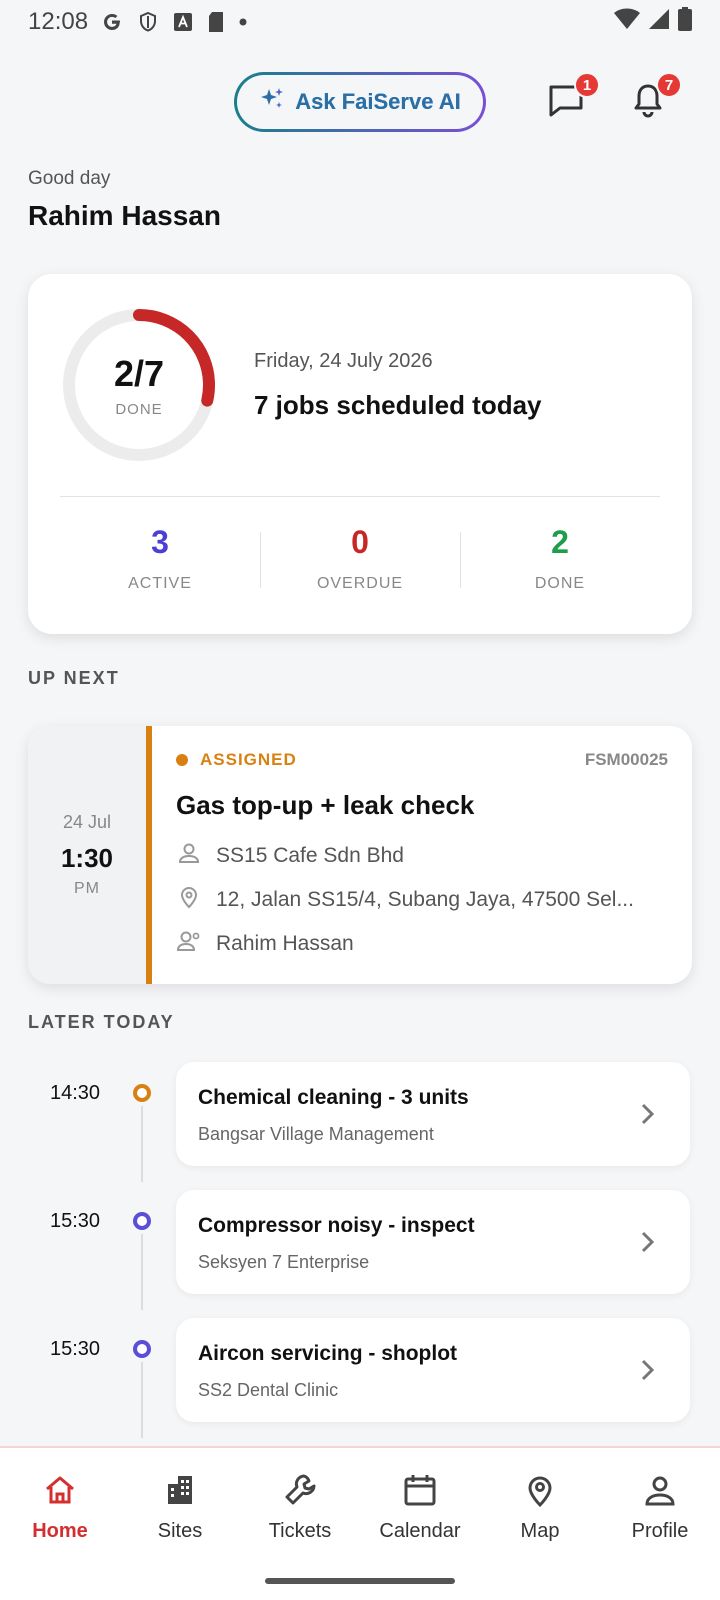 This screenshot has width=720, height=1600. What do you see at coordinates (422, 856) in the screenshot?
I see `job-customer-row: SS15 Cafe Sdn Bhd` at bounding box center [422, 856].